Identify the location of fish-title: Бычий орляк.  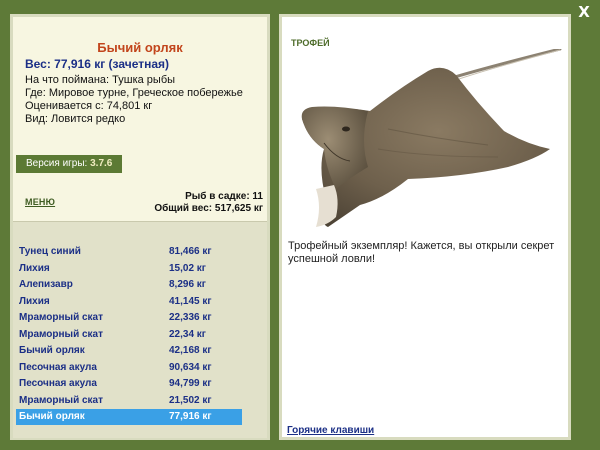
(140, 47).